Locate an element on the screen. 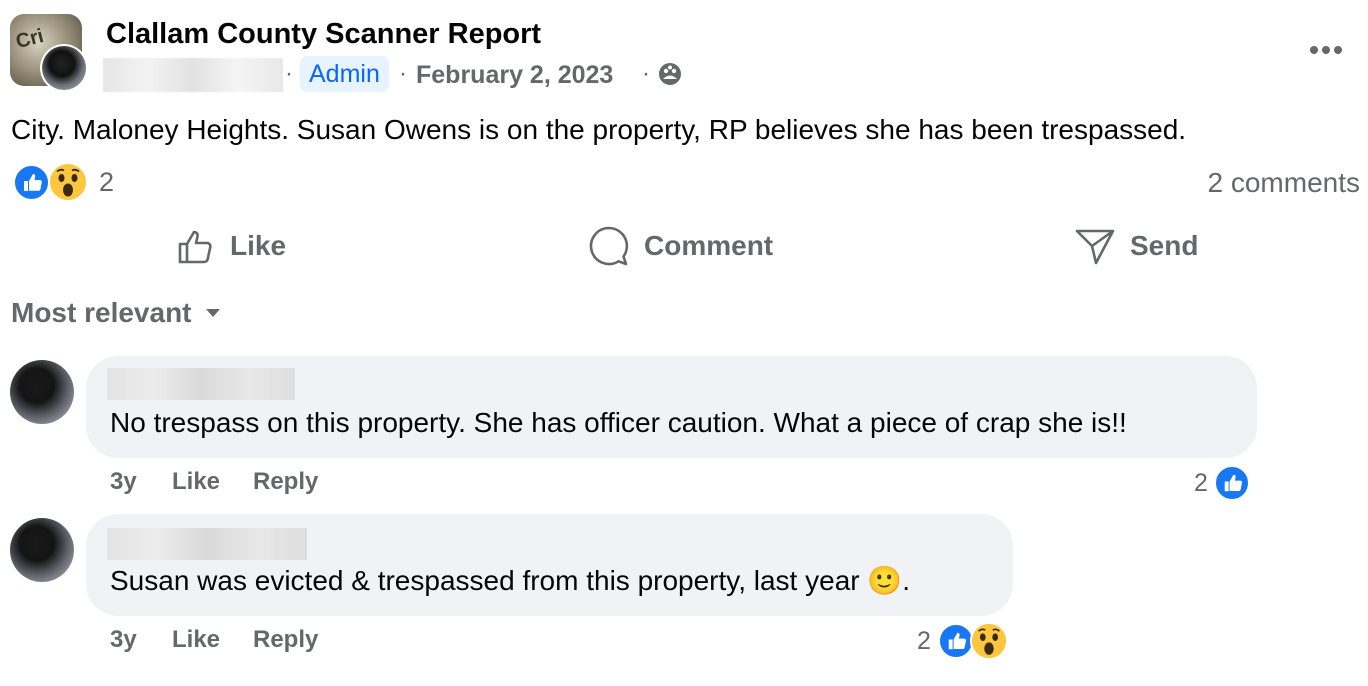 This screenshot has width=1368, height=686. comment-button: Comment is located at coordinates (680, 246).